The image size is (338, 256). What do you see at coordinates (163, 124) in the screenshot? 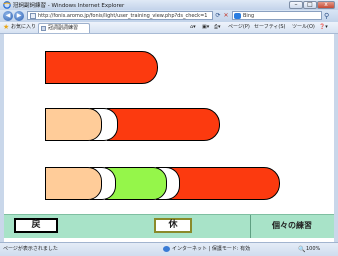
I see `red-segment-row2` at bounding box center [163, 124].